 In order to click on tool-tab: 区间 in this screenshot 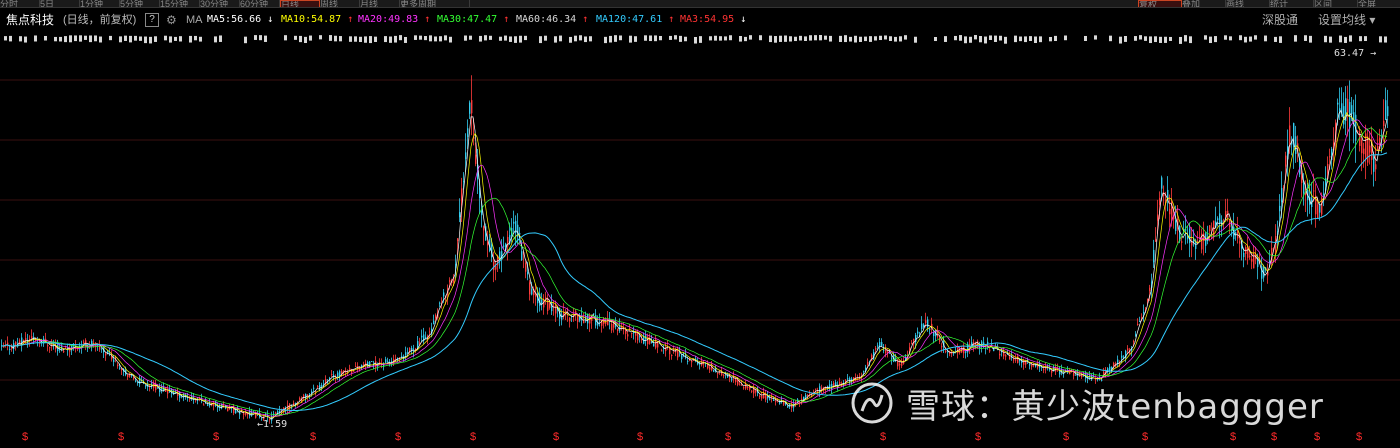, I will do `click(1336, 3)`.